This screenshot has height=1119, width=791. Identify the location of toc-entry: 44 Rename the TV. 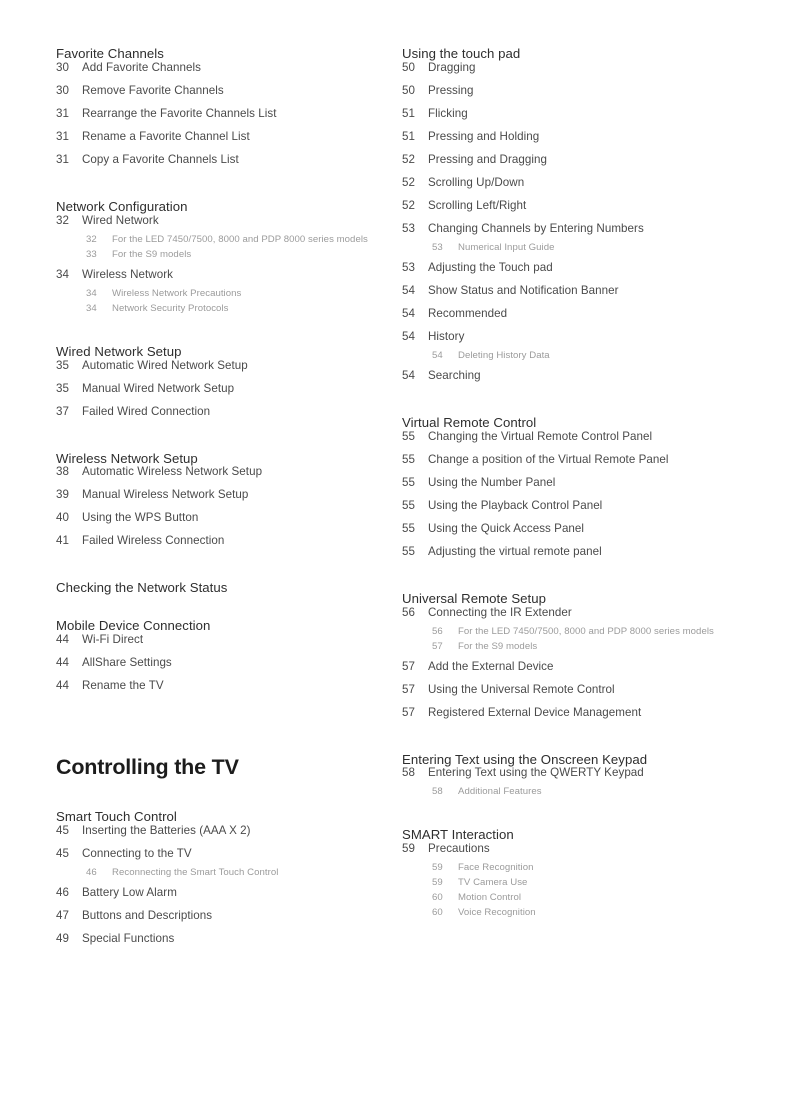
(229, 691).